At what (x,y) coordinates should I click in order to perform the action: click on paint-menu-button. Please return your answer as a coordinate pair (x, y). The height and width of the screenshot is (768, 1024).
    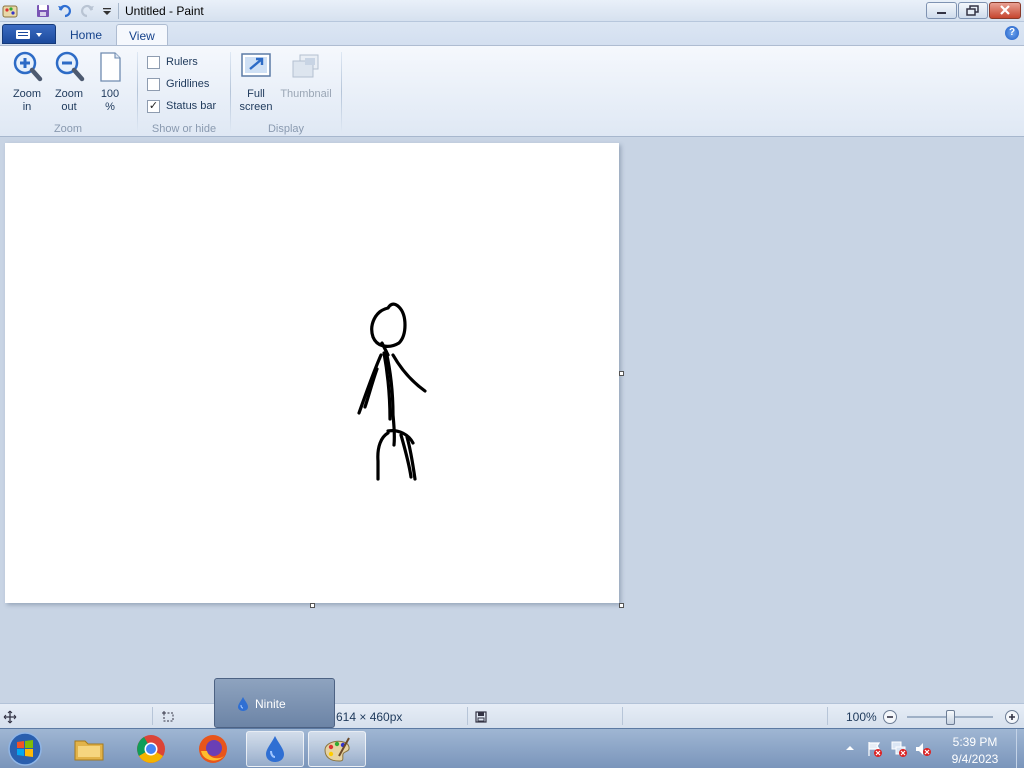
    Looking at the image, I should click on (29, 34).